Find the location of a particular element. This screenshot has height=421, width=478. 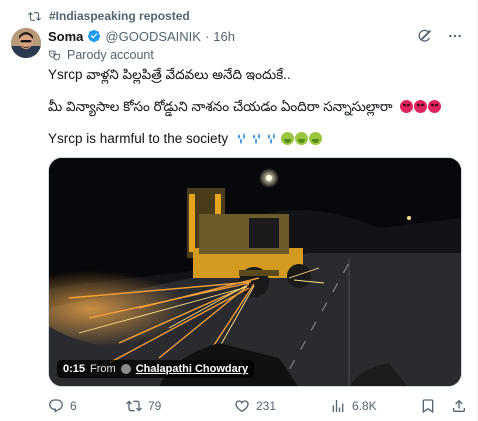

reply-button: 6 is located at coordinates (62, 406).